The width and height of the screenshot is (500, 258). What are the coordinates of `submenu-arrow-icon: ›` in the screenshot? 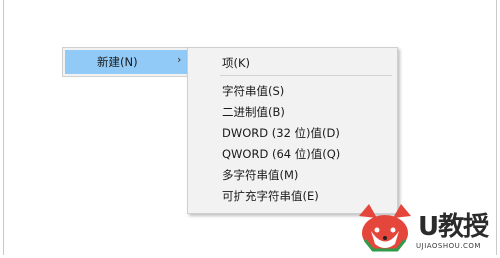 It's located at (179, 59).